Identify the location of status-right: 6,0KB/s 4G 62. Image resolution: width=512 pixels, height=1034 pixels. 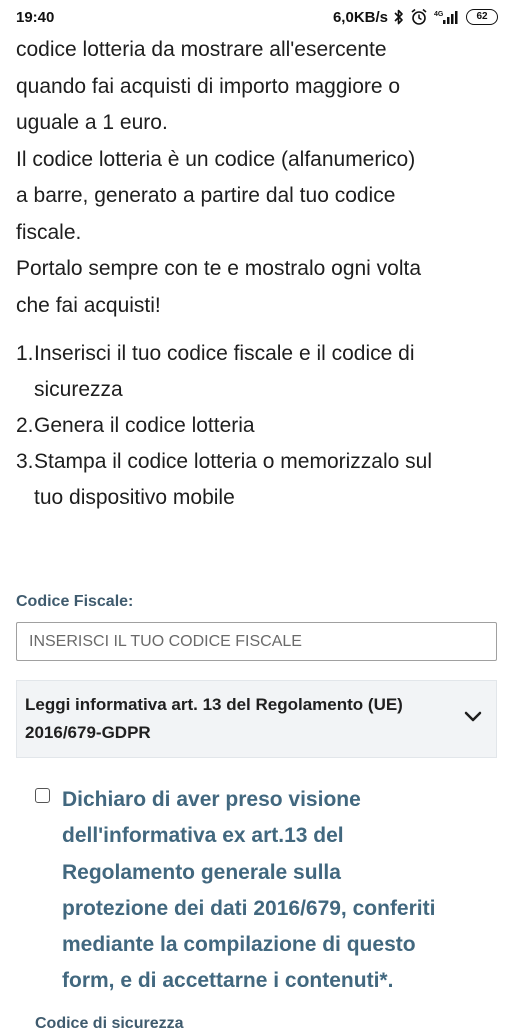
(415, 17).